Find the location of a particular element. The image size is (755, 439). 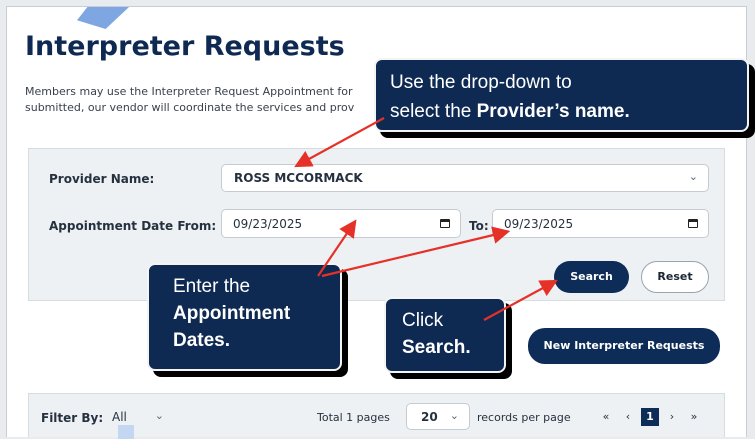

filter-by-value: All is located at coordinates (119, 417).